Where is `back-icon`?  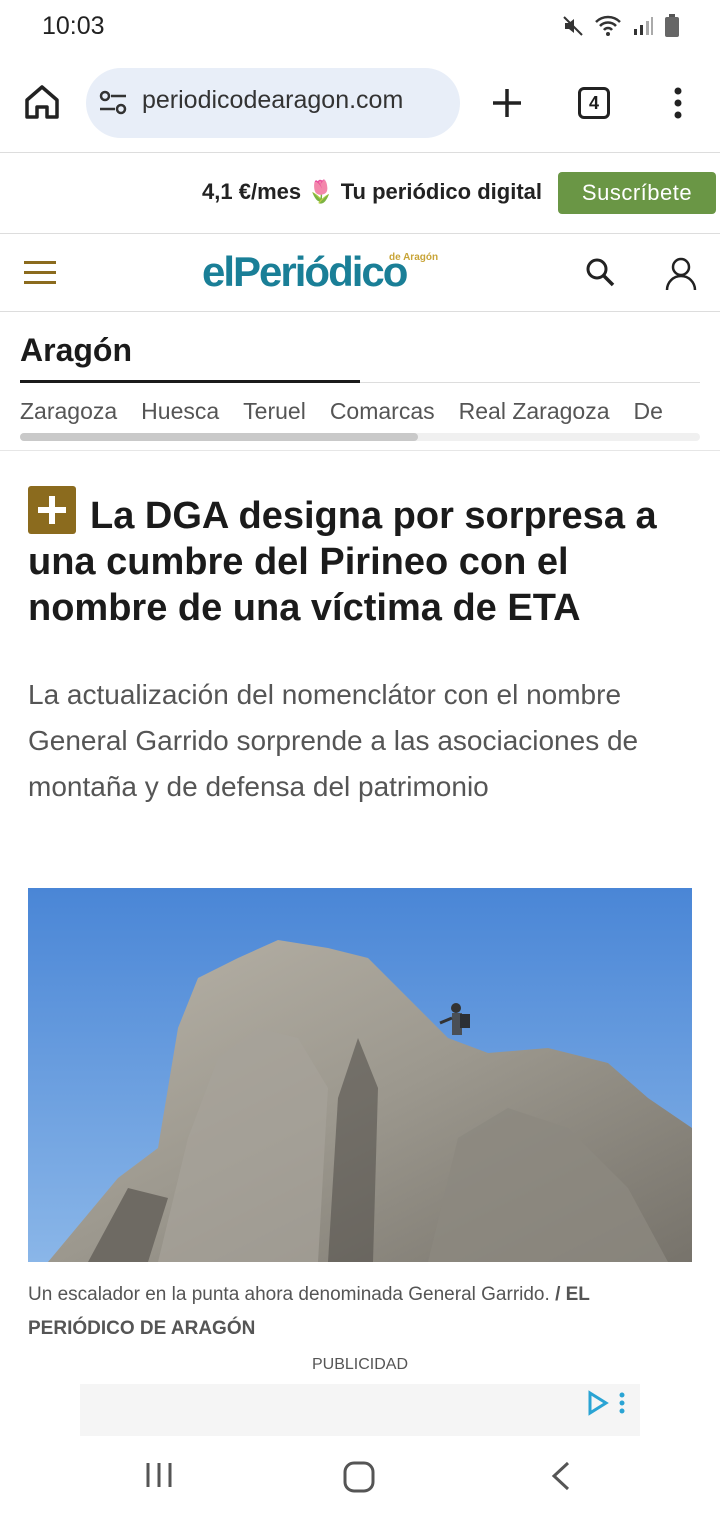
back-icon is located at coordinates (560, 1476).